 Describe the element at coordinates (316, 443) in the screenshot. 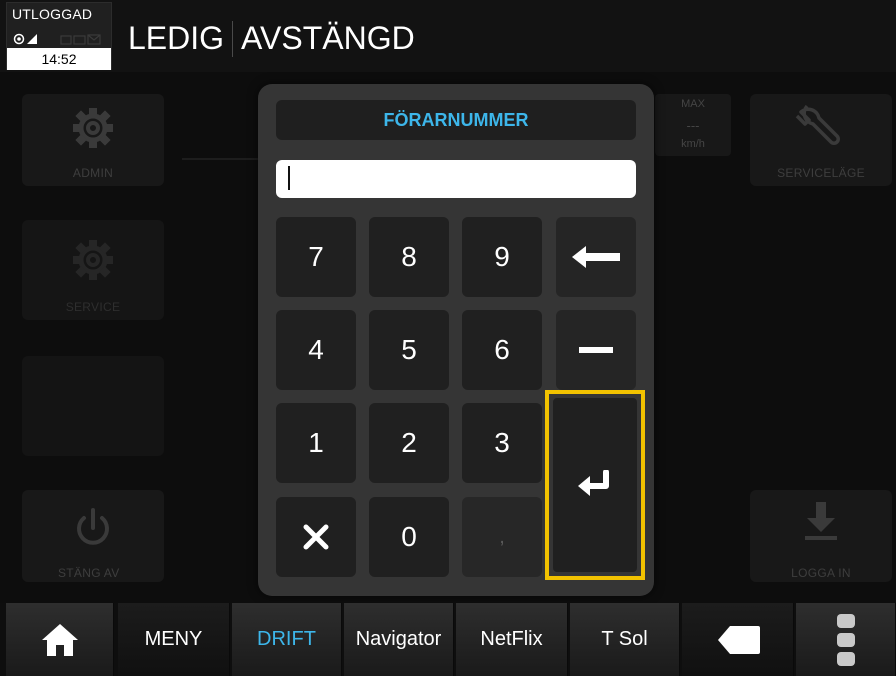

I see `key-1: 1` at that location.